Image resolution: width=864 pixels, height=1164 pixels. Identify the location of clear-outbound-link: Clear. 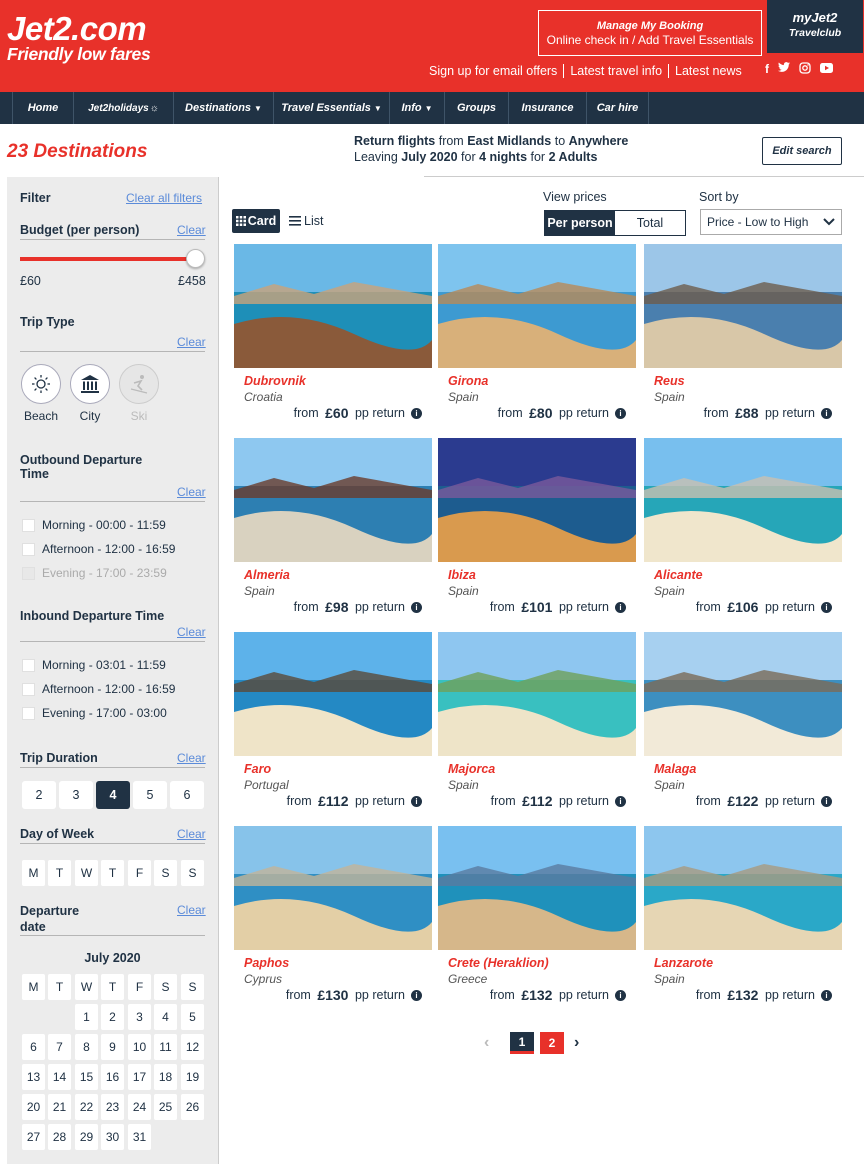
(191, 492).